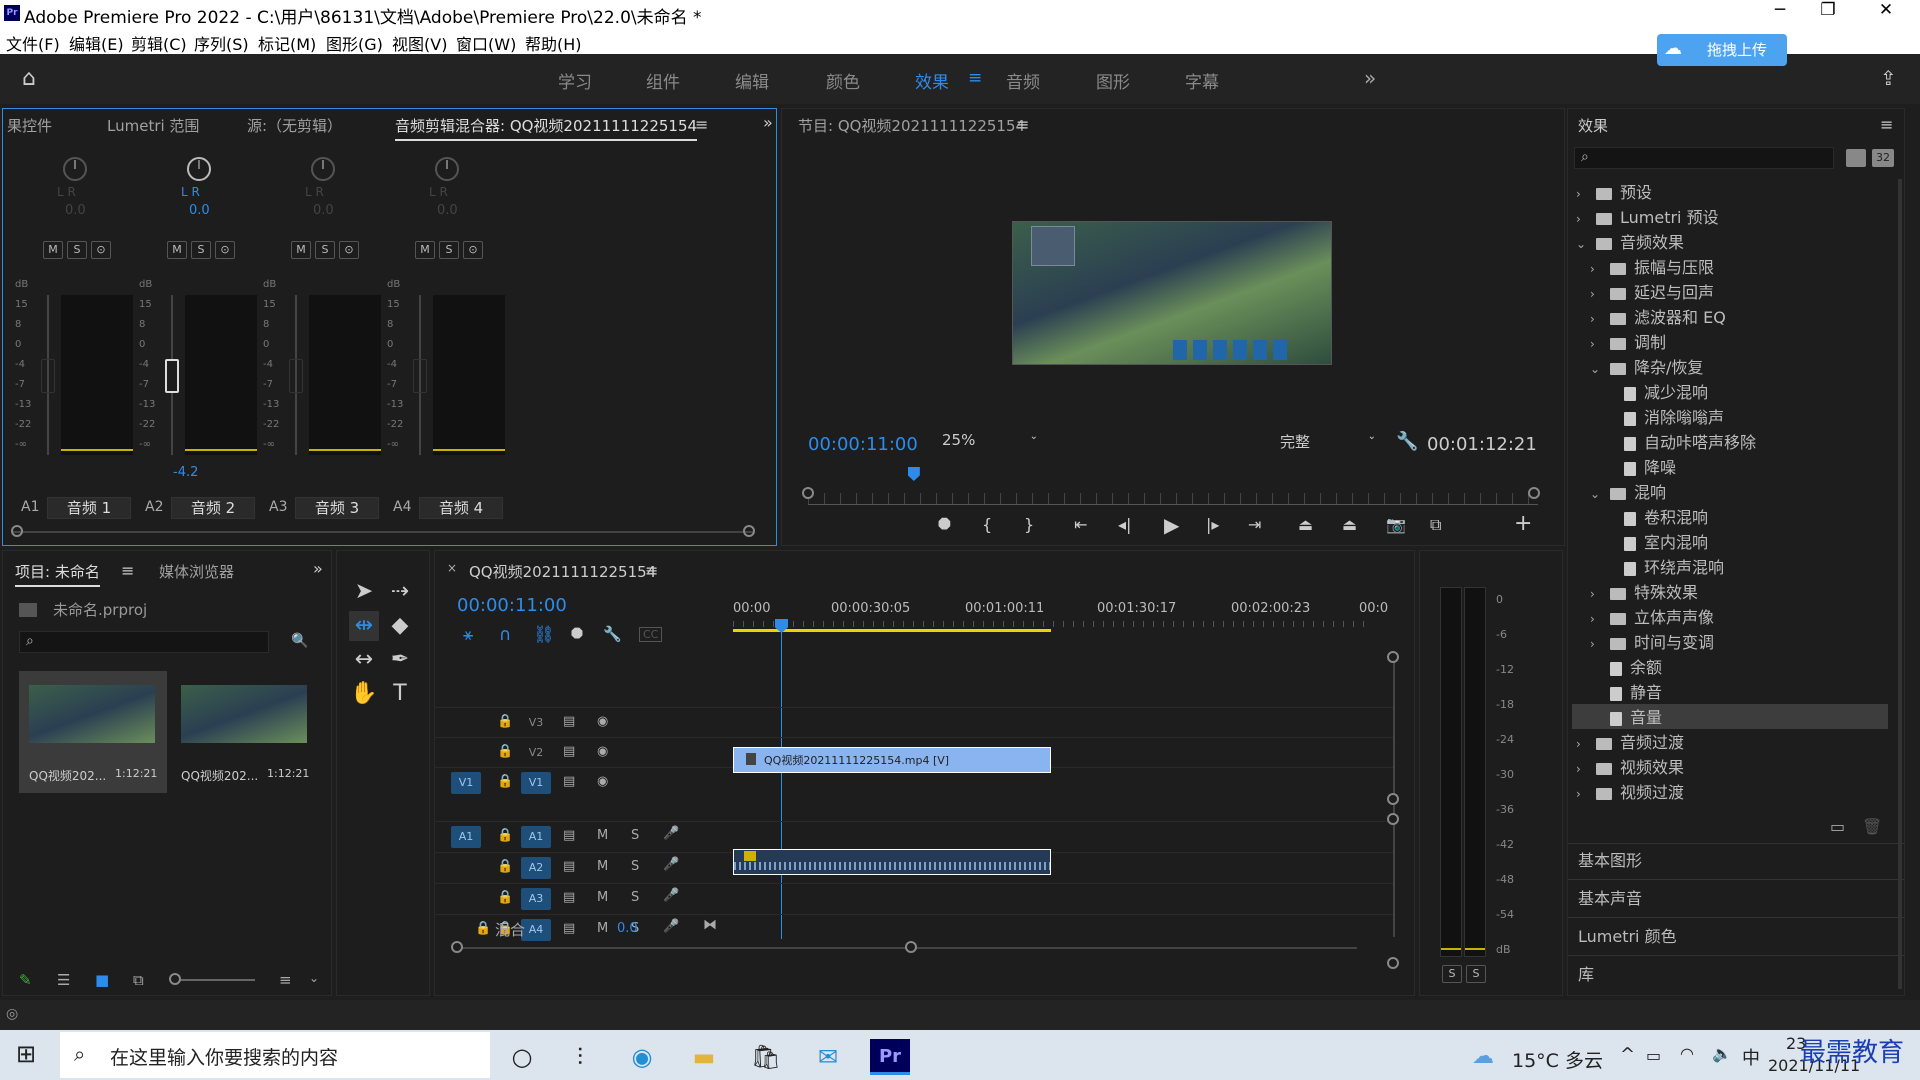 This screenshot has width=1920, height=1080. I want to click on project-item: QQ视频202... 1:12:21, so click(245, 732).